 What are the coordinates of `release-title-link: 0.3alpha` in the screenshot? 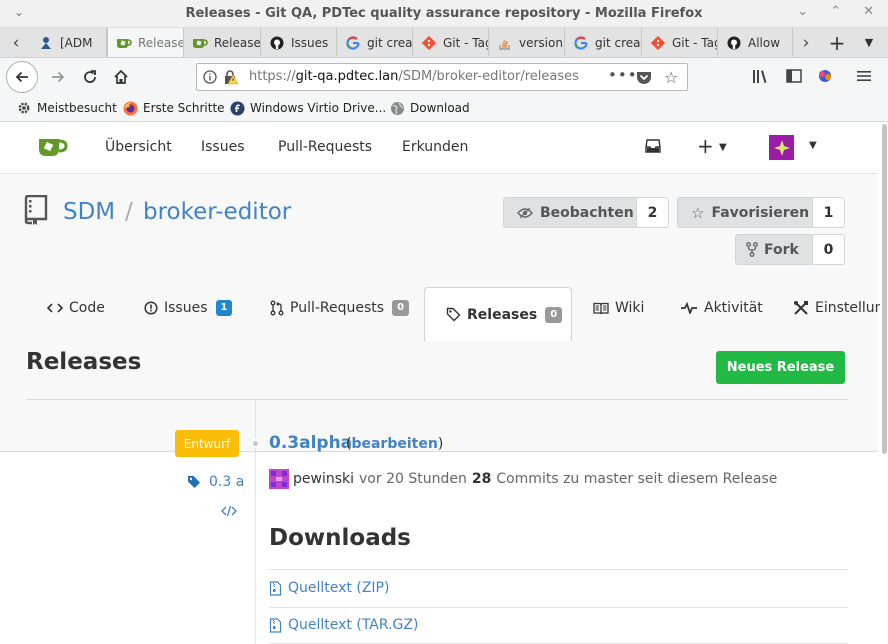 It's located at (310, 443).